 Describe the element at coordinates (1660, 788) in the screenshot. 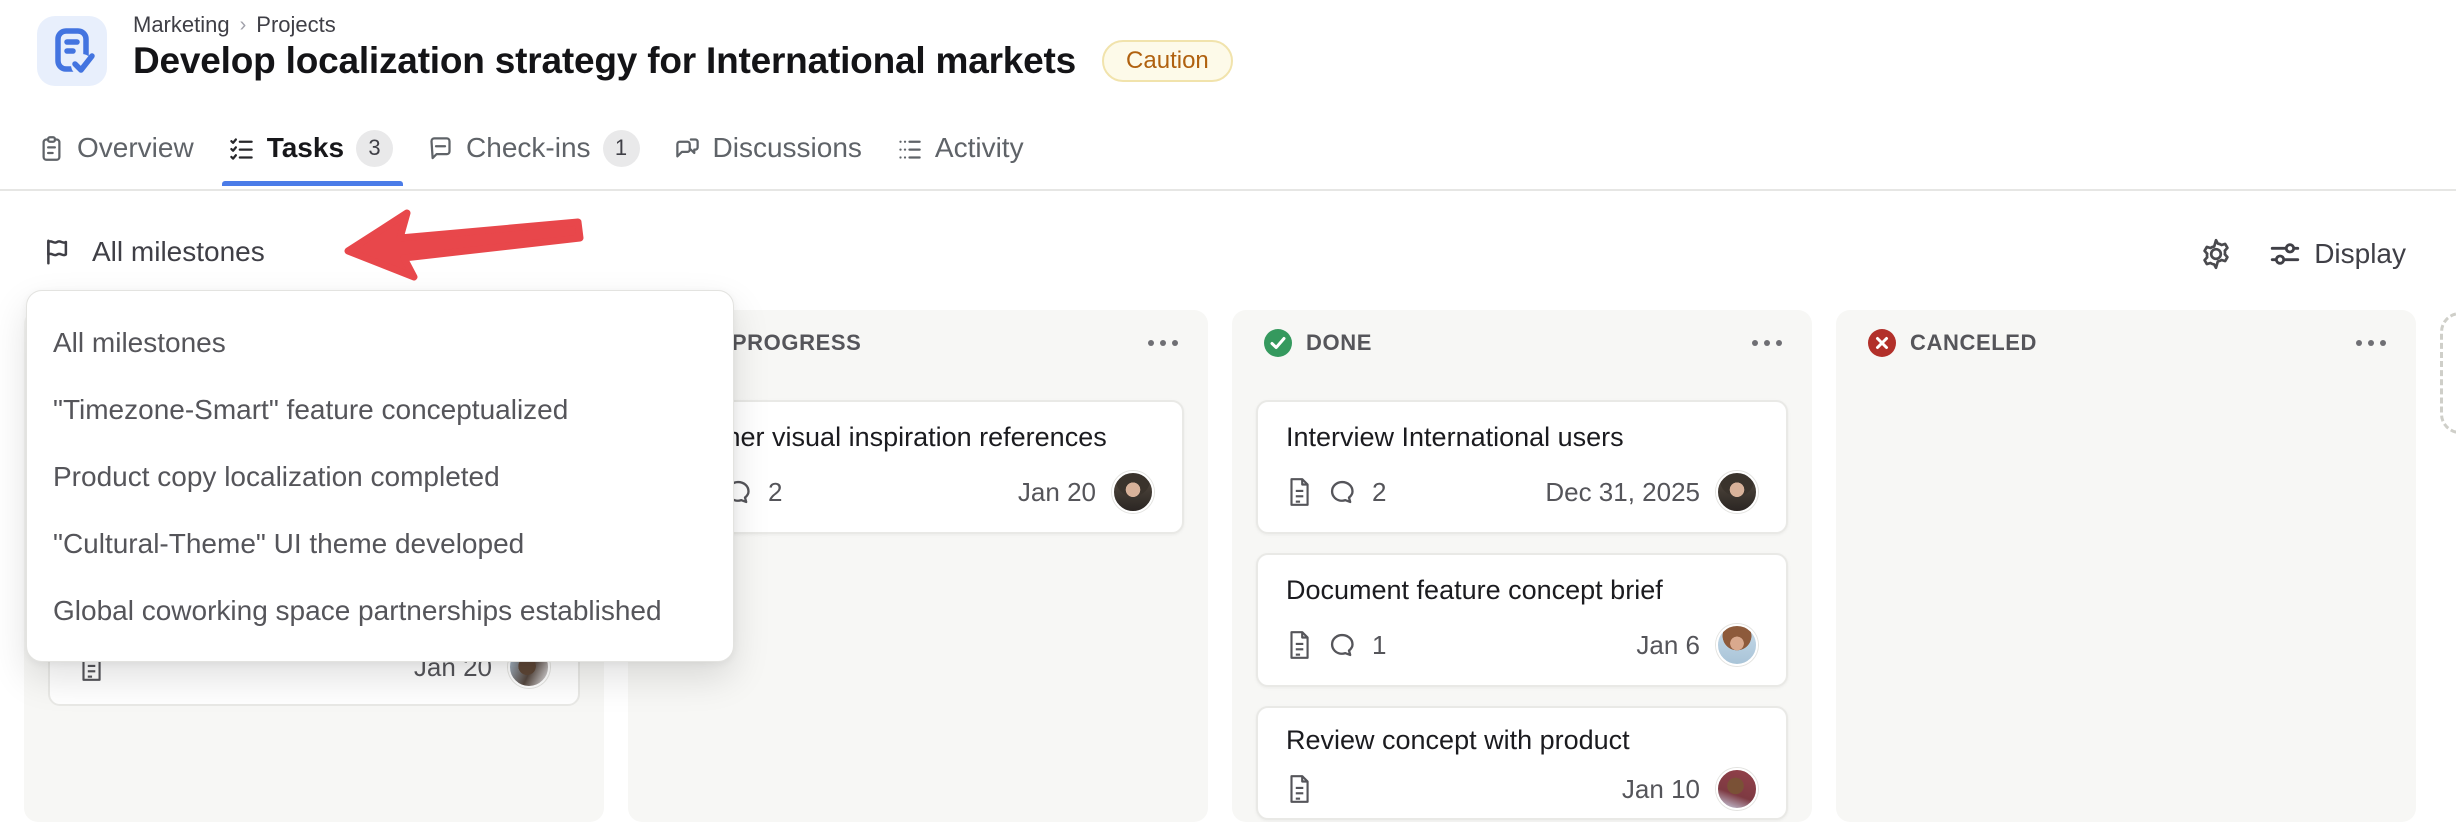

I see `due-date: Jan 10` at that location.